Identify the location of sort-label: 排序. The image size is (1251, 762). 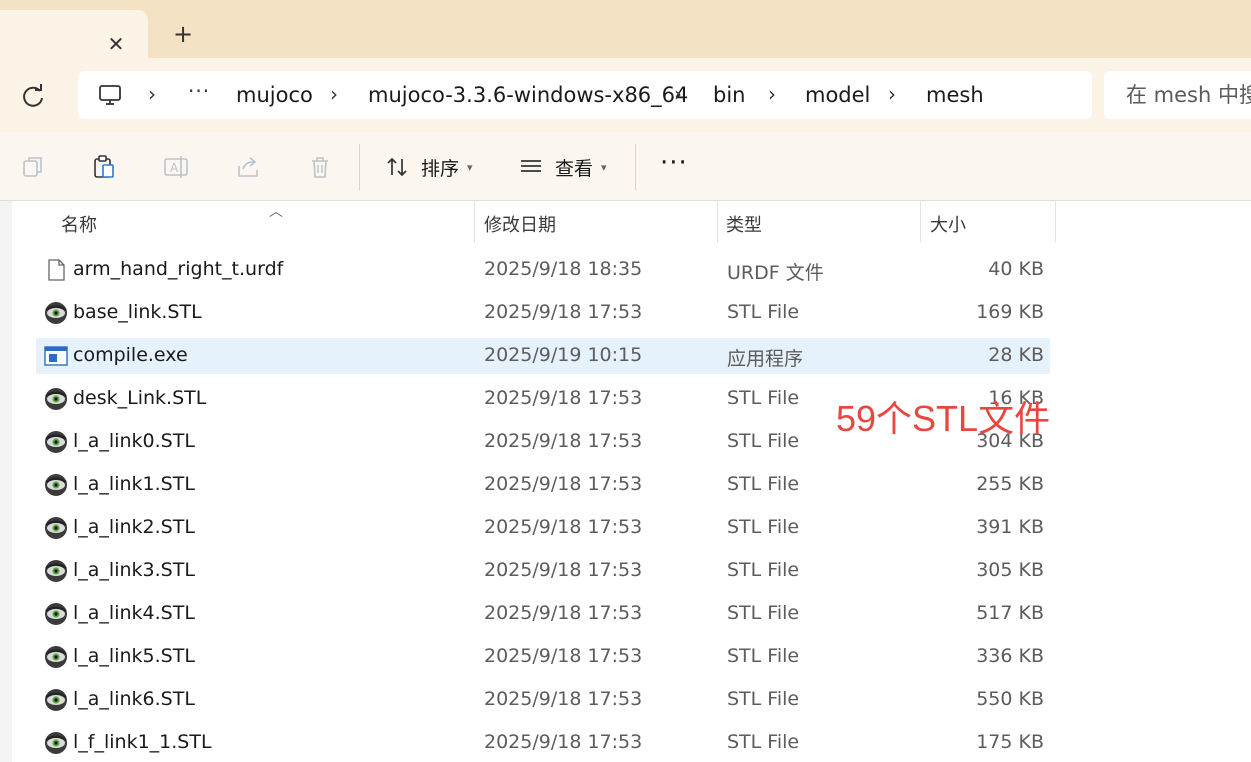
(440, 168).